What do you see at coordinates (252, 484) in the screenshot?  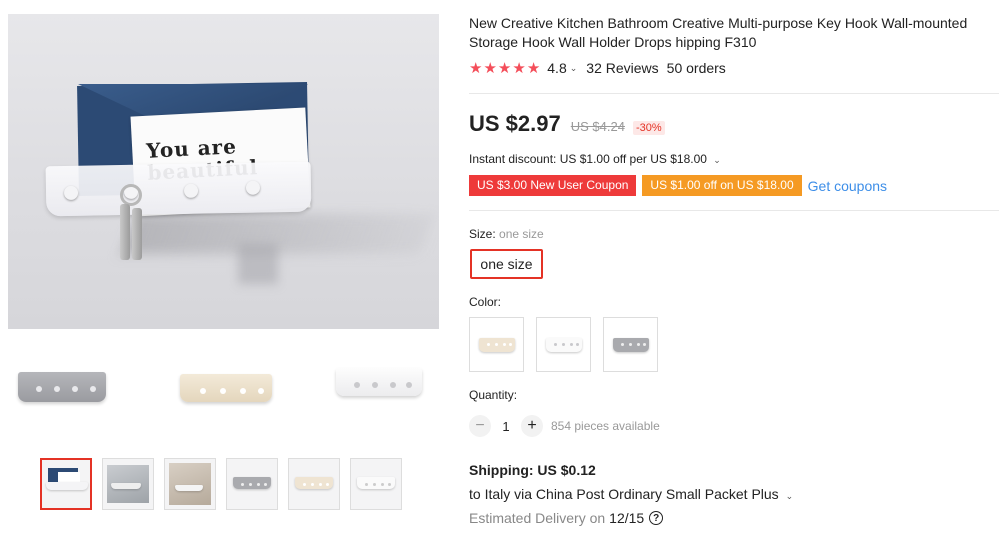 I see `thumbnail-gray` at bounding box center [252, 484].